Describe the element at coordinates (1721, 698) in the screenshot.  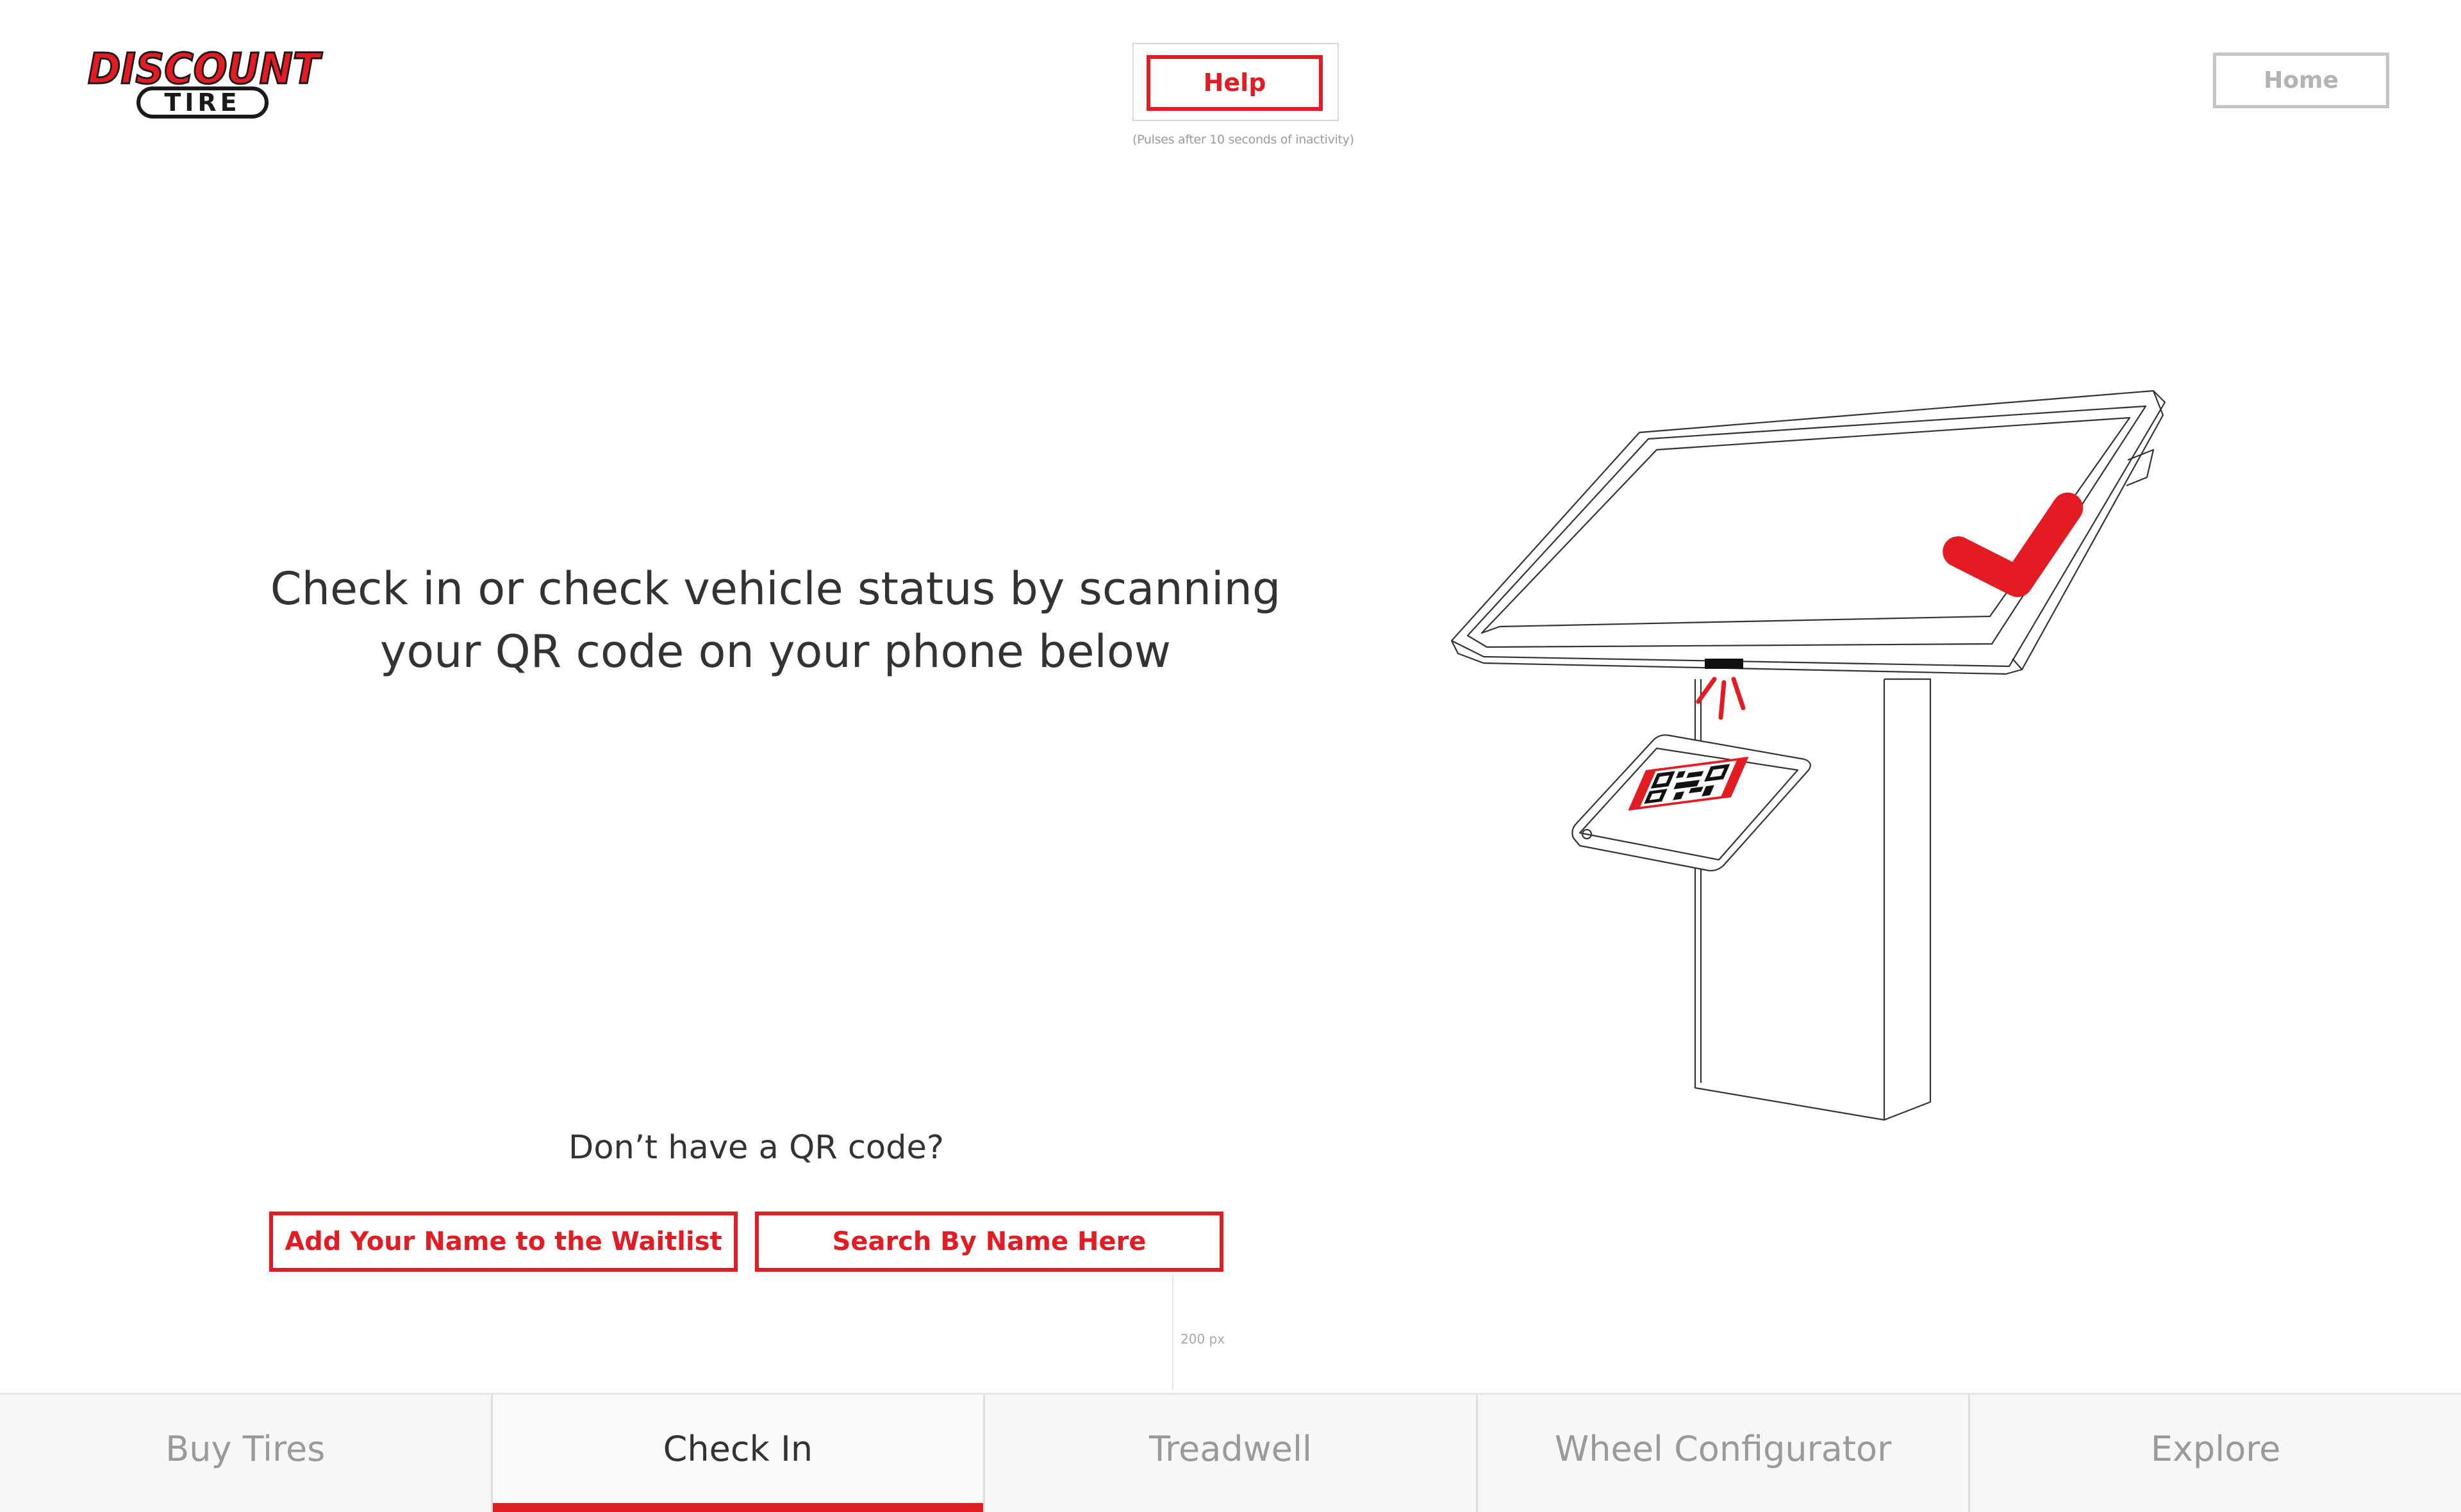
I see `scan-rays` at that location.